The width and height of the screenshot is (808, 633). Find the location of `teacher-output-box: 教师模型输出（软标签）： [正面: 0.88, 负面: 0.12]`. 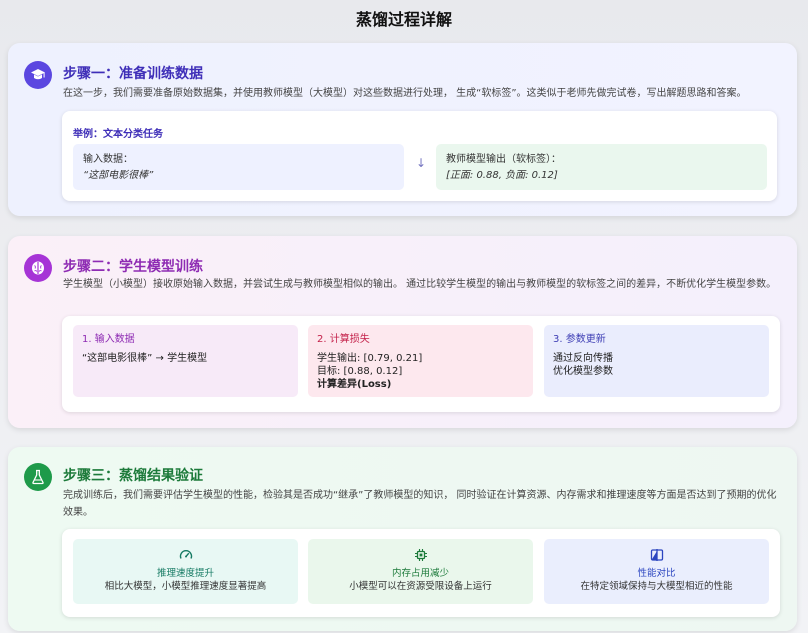

teacher-output-box: 教师模型输出（软标签）： [正面: 0.88, 负面: 0.12] is located at coordinates (601, 167).